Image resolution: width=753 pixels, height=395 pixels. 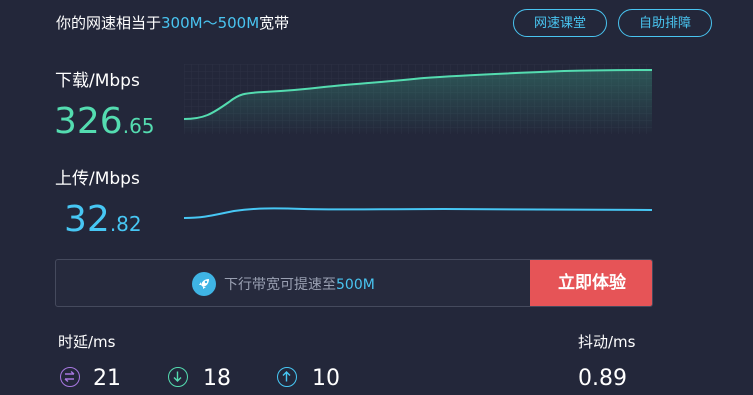 What do you see at coordinates (87, 219) in the screenshot?
I see `upload-speed-int: 32` at bounding box center [87, 219].